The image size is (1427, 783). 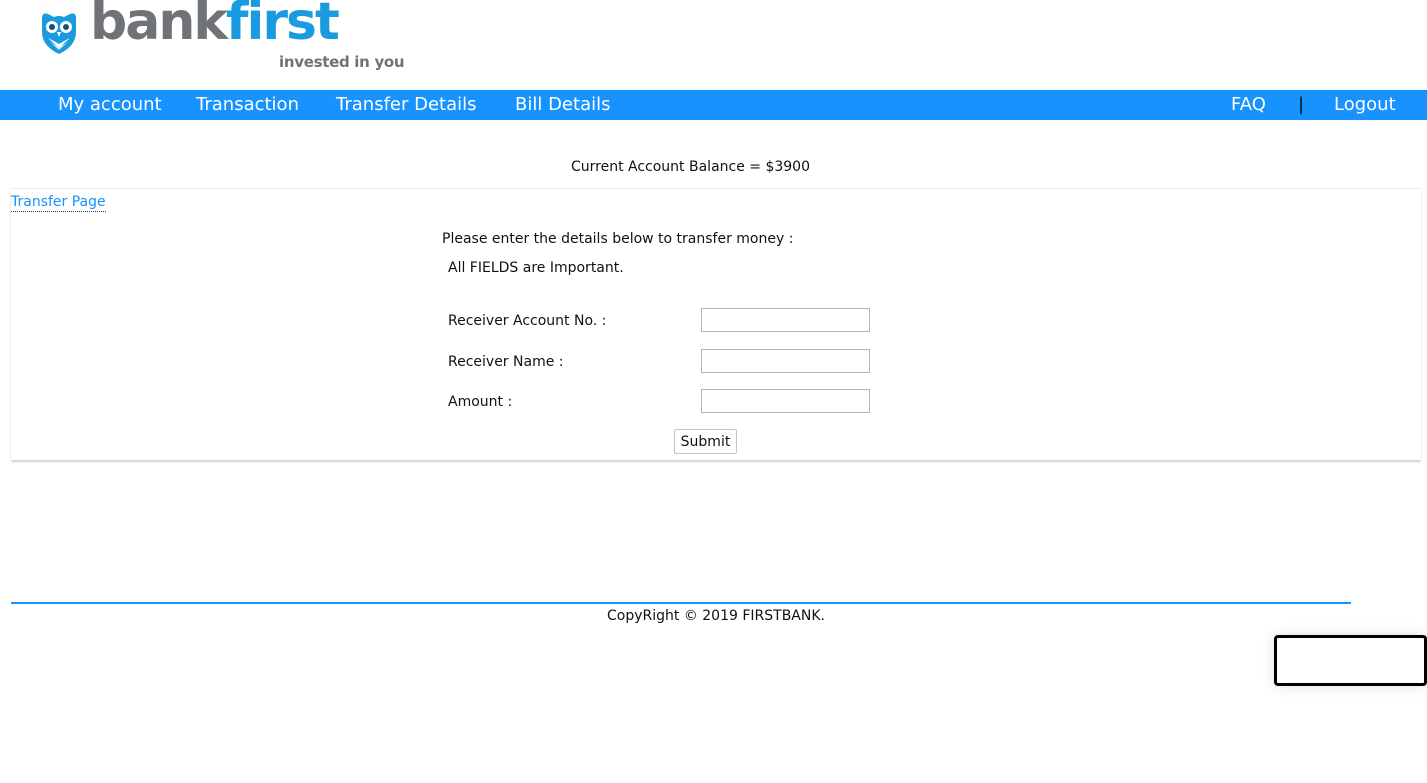 I want to click on account-balance: Current Account Balance = $3900, so click(x=690, y=167).